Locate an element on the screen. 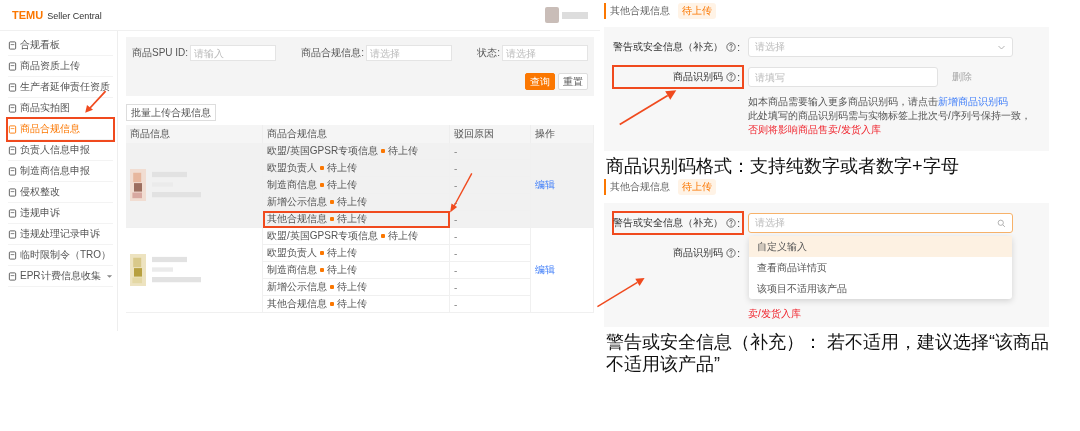 This screenshot has width=1080, height=431. sidebar-item: 制造商信息申报 is located at coordinates (60, 171).